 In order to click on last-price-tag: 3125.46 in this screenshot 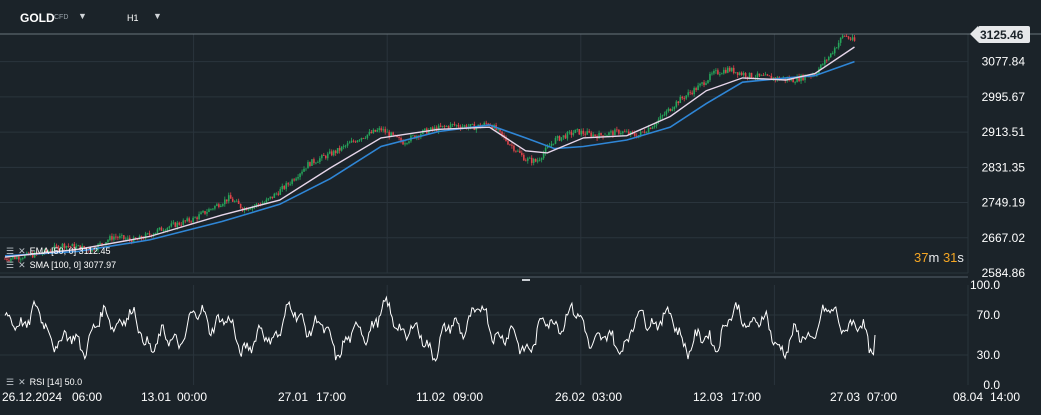, I will do `click(1000, 34)`.